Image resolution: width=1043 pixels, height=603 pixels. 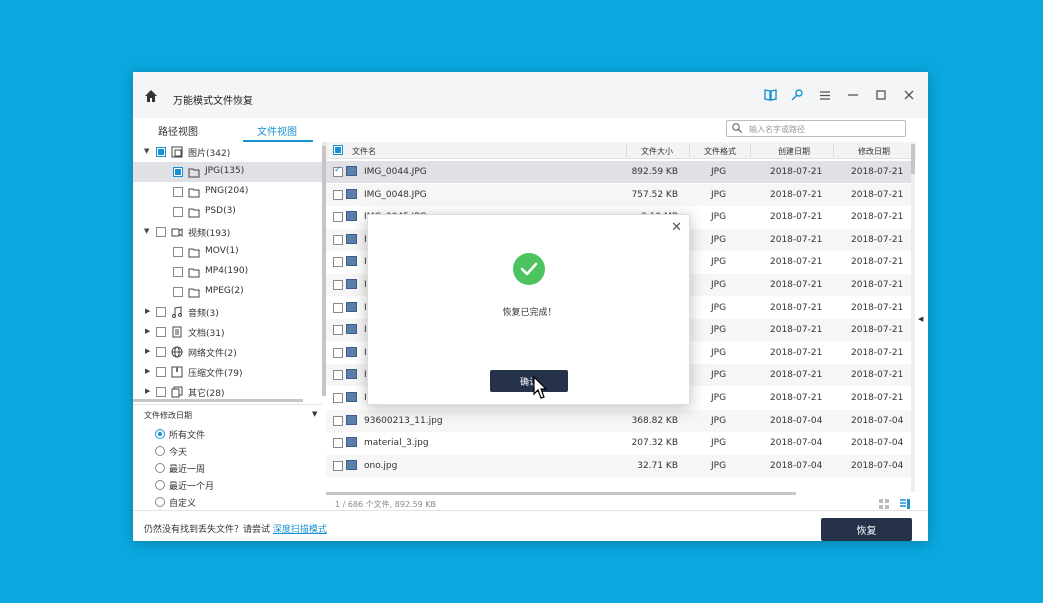 What do you see at coordinates (227, 172) in the screenshot?
I see `tree-item-jpg: JPG(135)` at bounding box center [227, 172].